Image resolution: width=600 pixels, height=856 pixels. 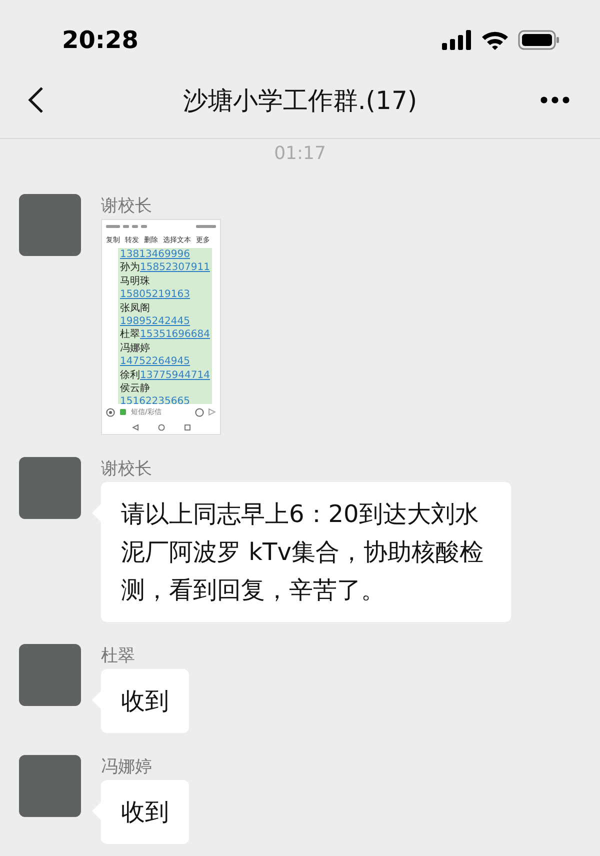 I want to click on sender-name: 冯娜婷, so click(x=126, y=767).